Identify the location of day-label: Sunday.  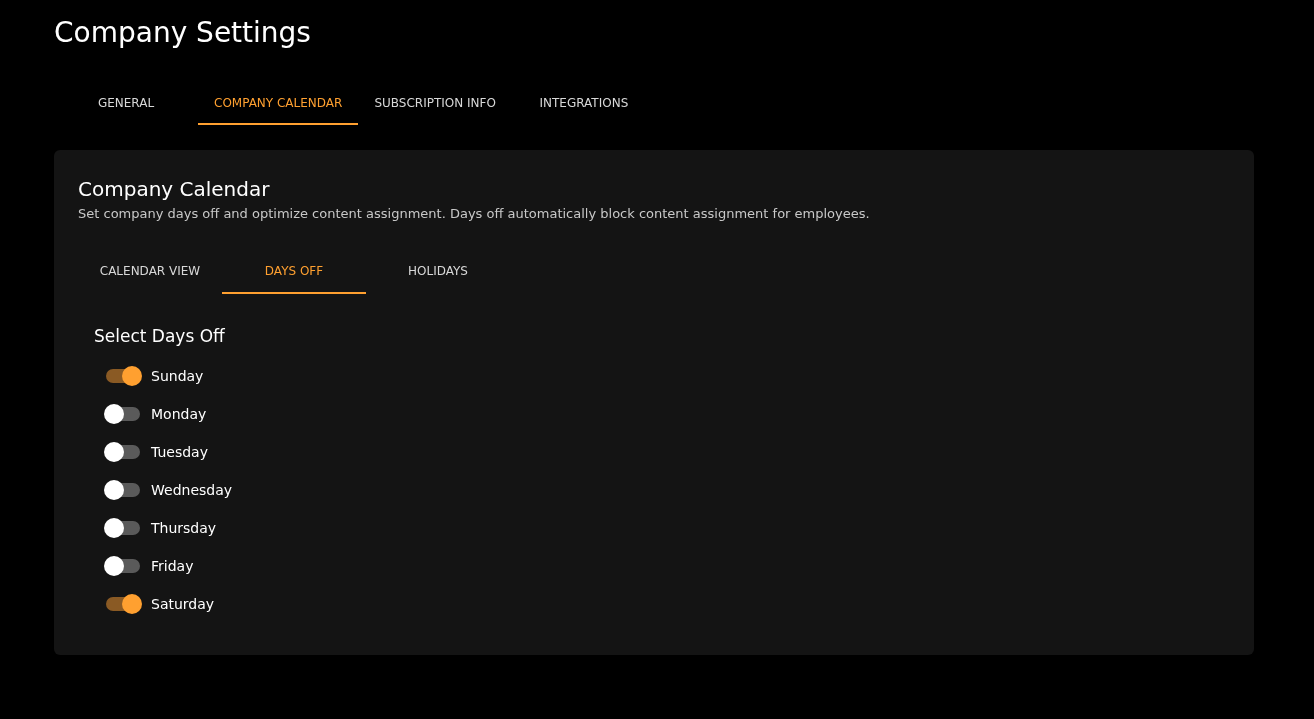
(177, 376).